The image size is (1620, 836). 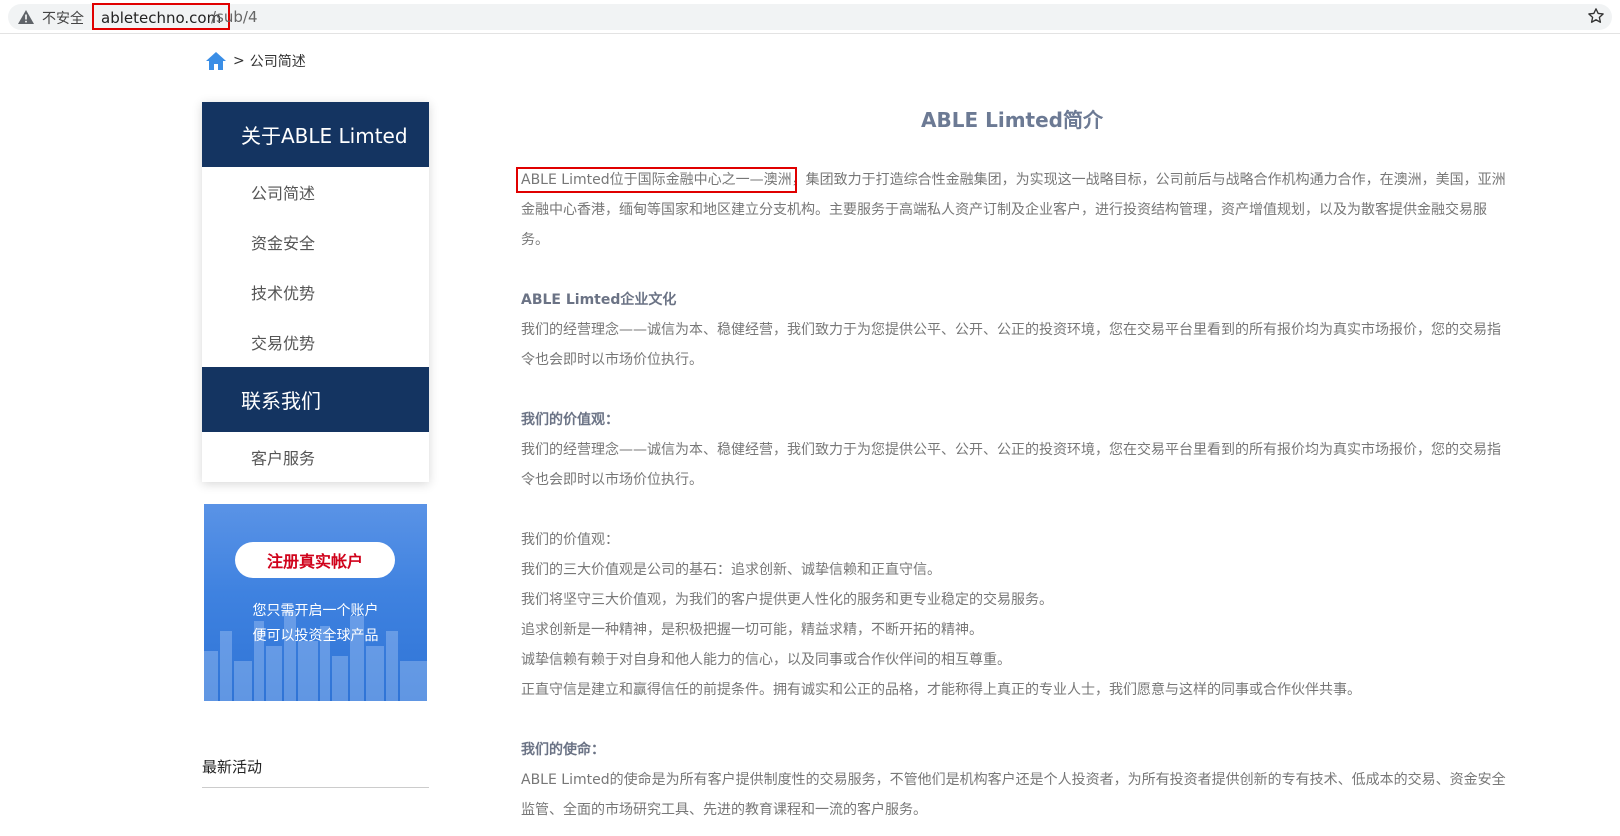 What do you see at coordinates (656, 180) in the screenshot?
I see `intro-highlight: ABLE Limted位于国际金融中心之一—澳洲` at bounding box center [656, 180].